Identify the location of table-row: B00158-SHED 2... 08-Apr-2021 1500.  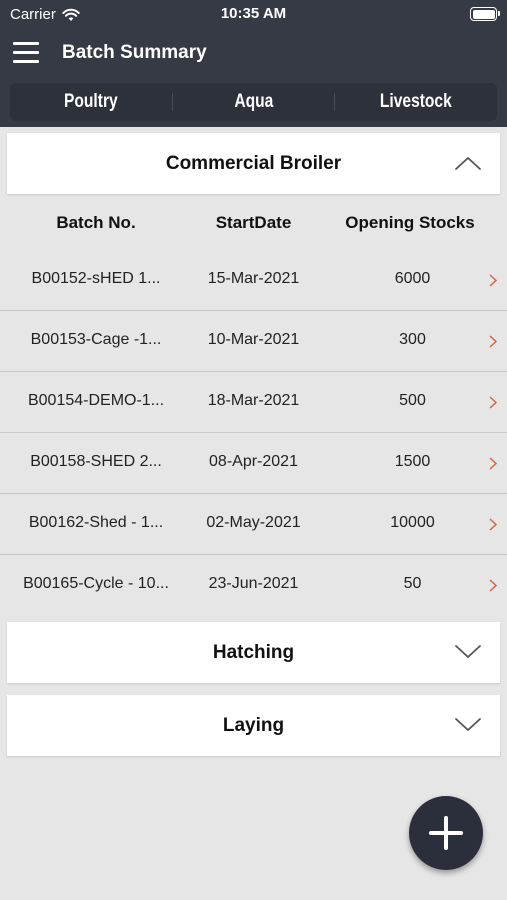
(253, 463).